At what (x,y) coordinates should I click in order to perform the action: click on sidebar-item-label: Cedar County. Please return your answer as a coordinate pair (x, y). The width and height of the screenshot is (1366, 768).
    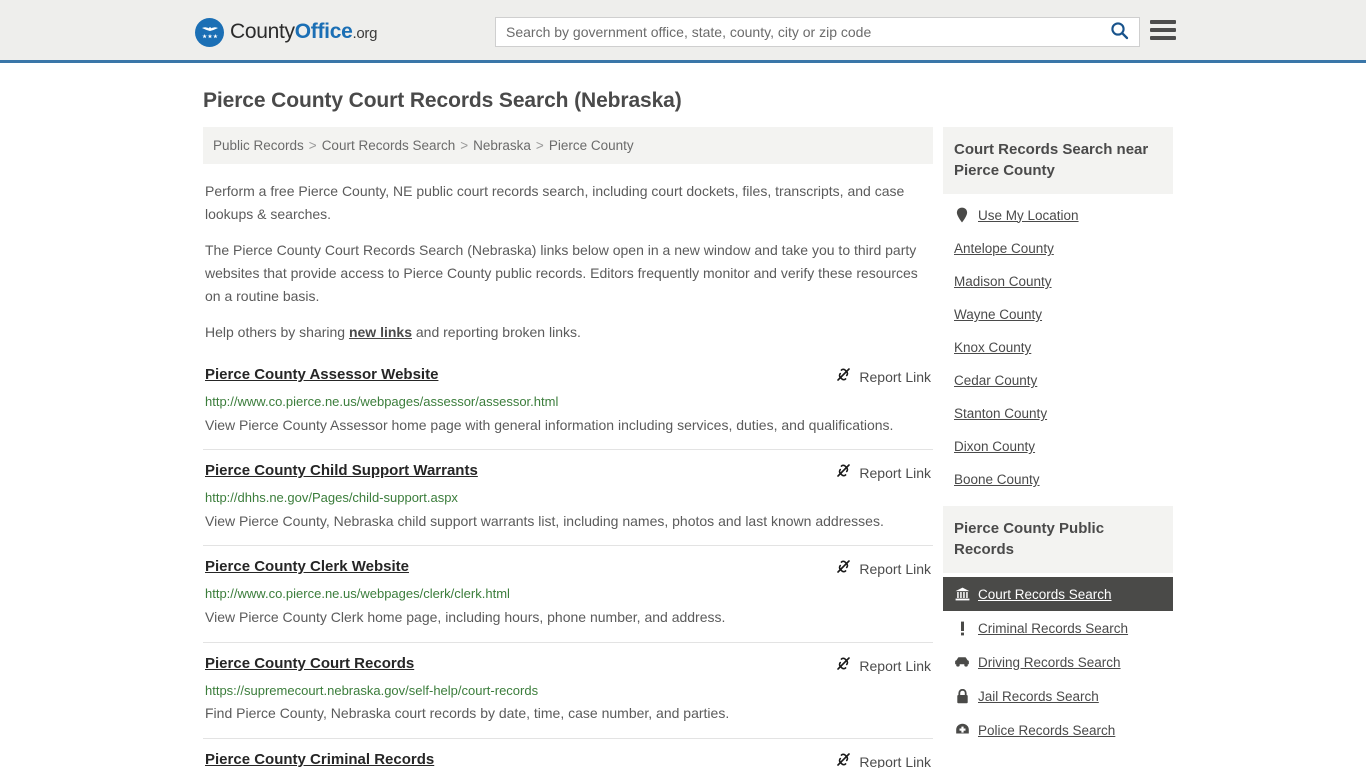
    Looking at the image, I should click on (996, 380).